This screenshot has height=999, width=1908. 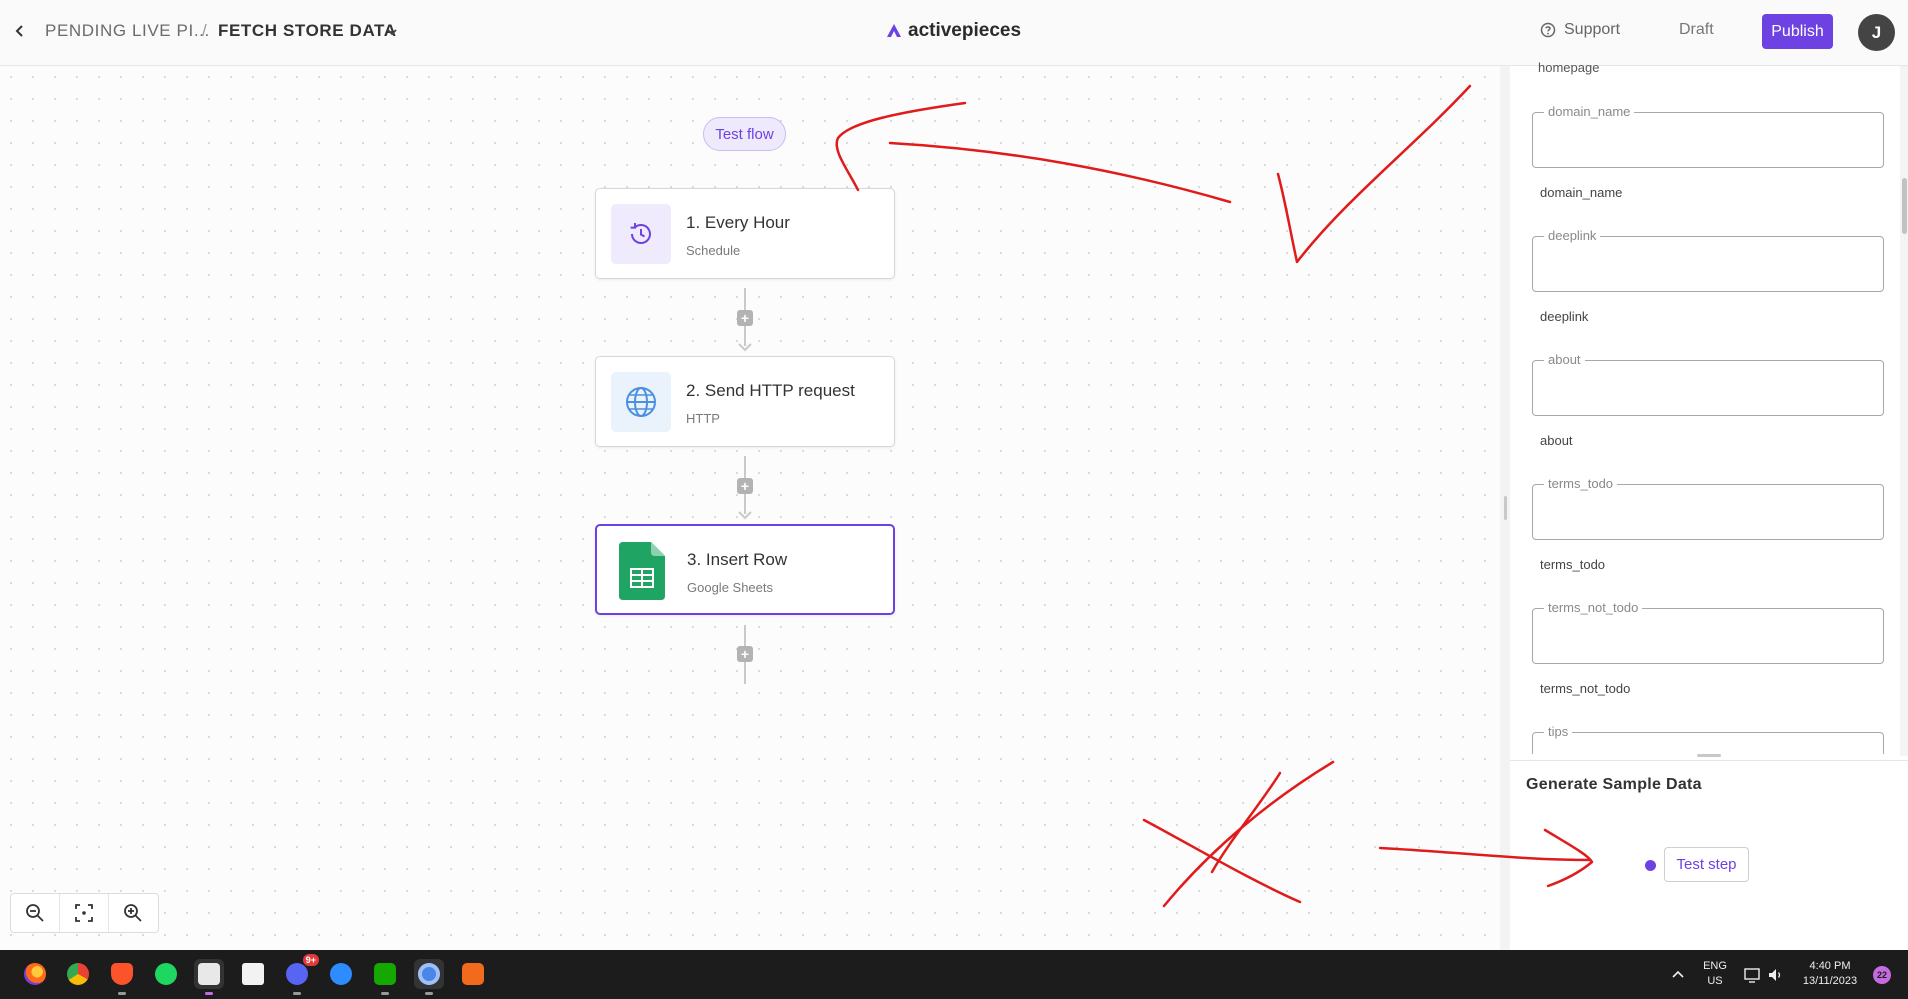 I want to click on breadcrumb-flow-name: FETCH STORE DATA, so click(x=307, y=31).